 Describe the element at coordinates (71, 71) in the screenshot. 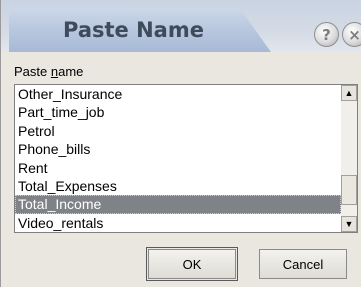

I see `label-suffix: ame` at that location.